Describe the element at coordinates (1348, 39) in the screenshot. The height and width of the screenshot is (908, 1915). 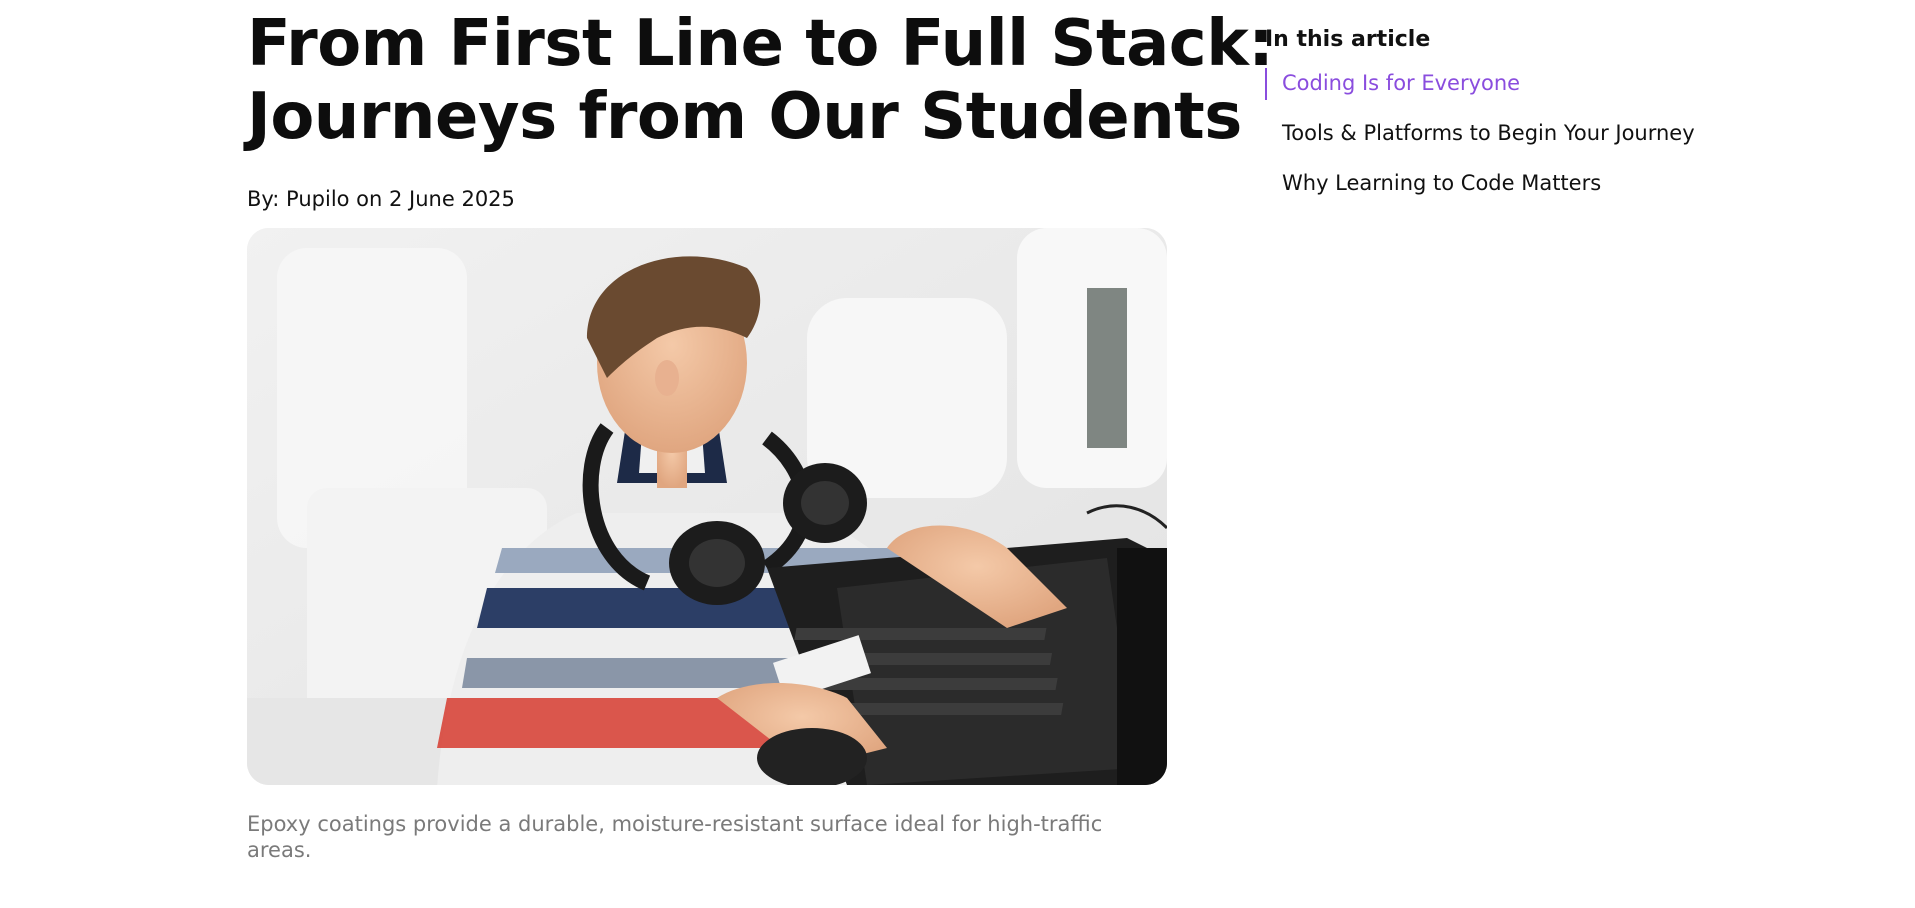
I see `toc-heading: In this article` at that location.